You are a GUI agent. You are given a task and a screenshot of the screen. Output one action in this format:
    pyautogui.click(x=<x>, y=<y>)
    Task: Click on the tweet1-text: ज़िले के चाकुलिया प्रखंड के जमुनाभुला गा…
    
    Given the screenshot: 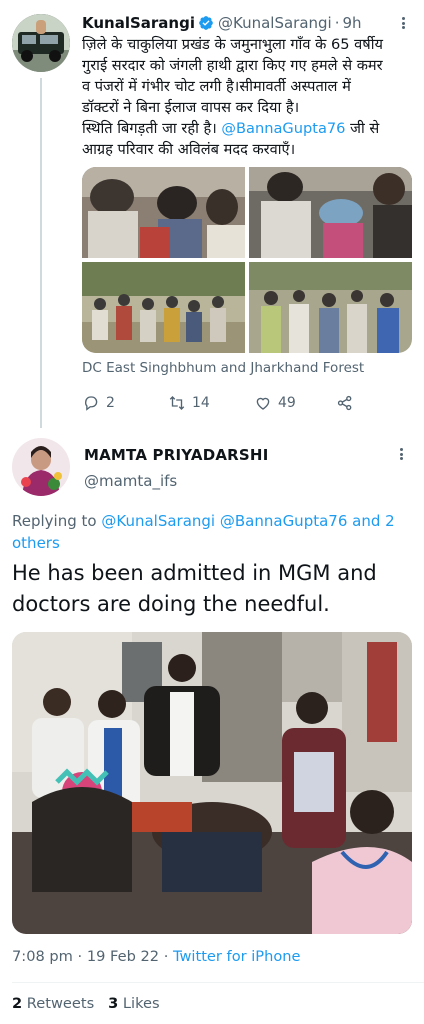 What is the action you would take?
    pyautogui.click(x=247, y=97)
    